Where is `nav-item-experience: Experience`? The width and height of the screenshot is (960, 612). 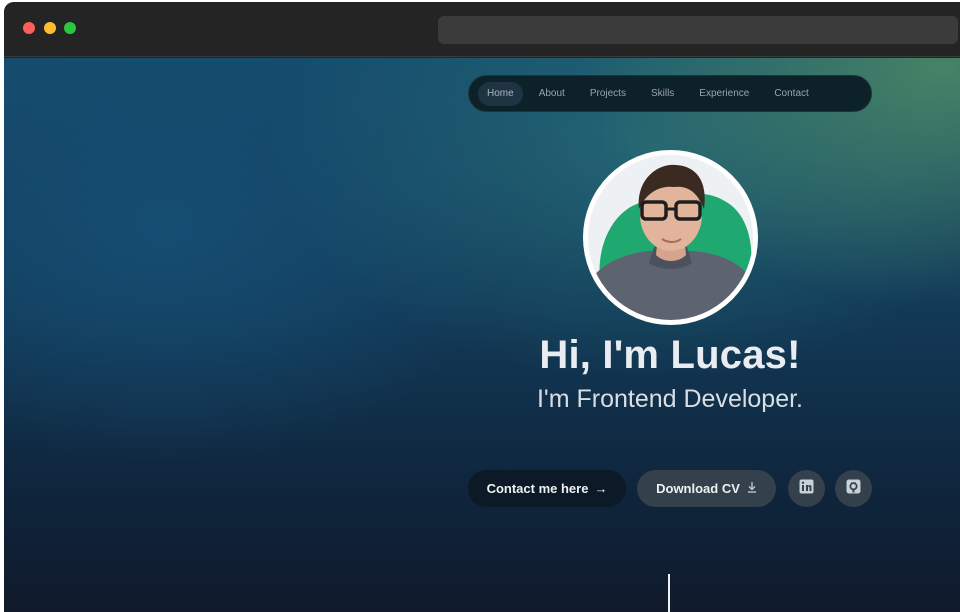
nav-item-experience: Experience is located at coordinates (724, 94).